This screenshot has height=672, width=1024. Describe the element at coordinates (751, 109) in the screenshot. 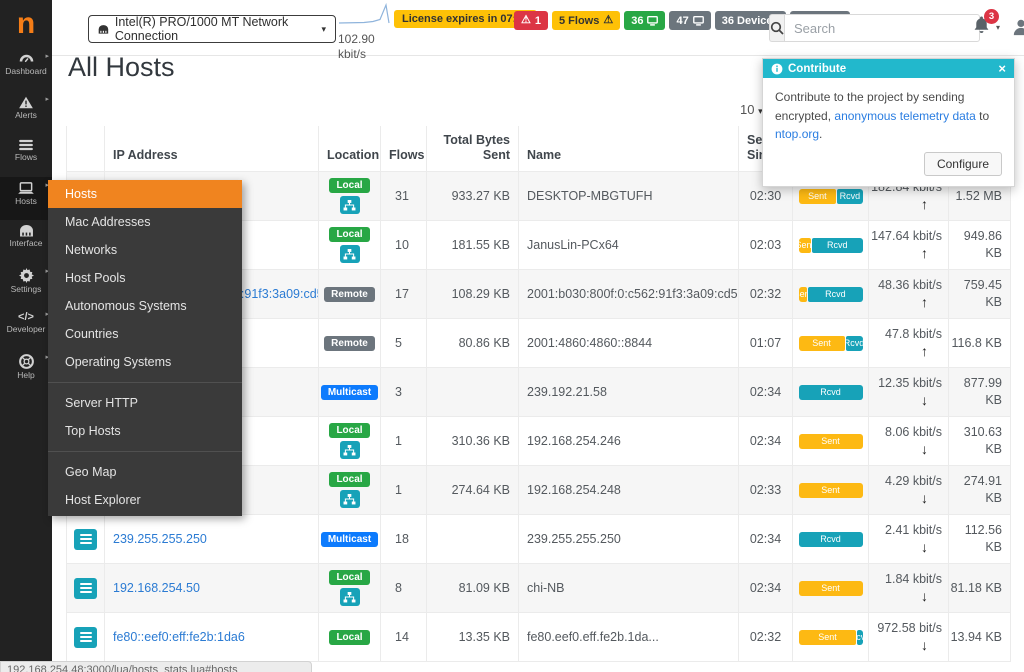

I see `page-size-select: 10 ▾` at that location.